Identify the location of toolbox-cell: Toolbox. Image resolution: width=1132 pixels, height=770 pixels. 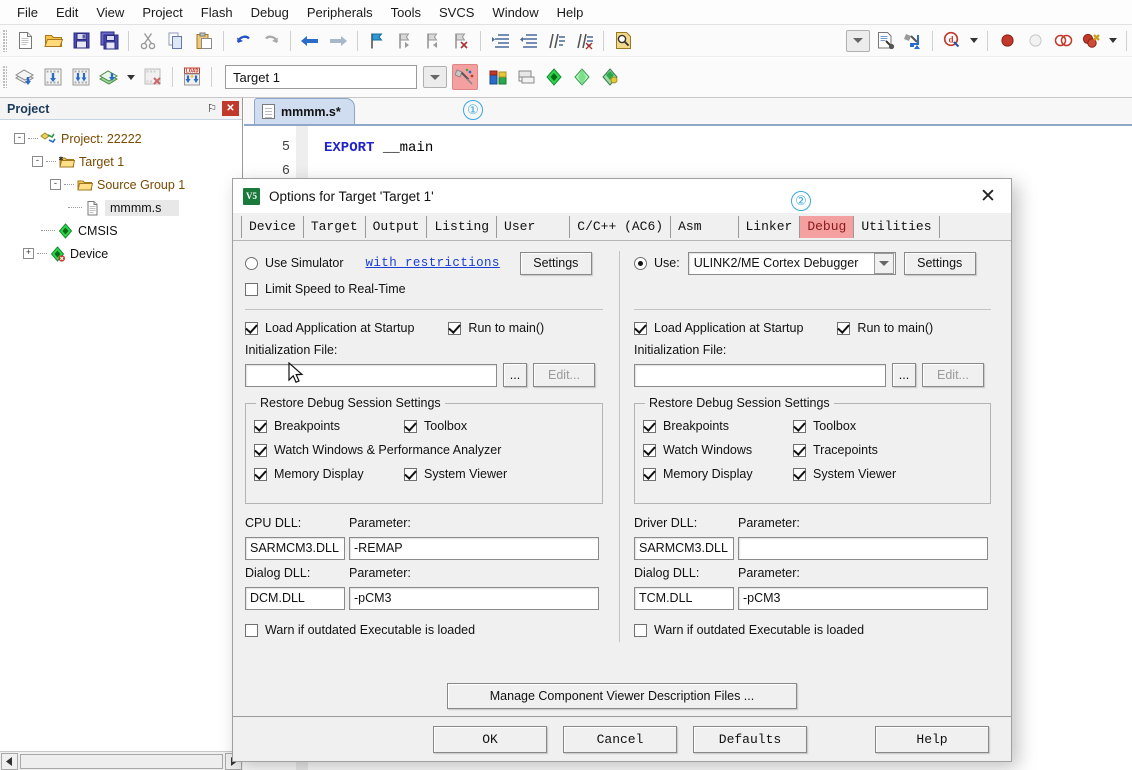
(824, 426).